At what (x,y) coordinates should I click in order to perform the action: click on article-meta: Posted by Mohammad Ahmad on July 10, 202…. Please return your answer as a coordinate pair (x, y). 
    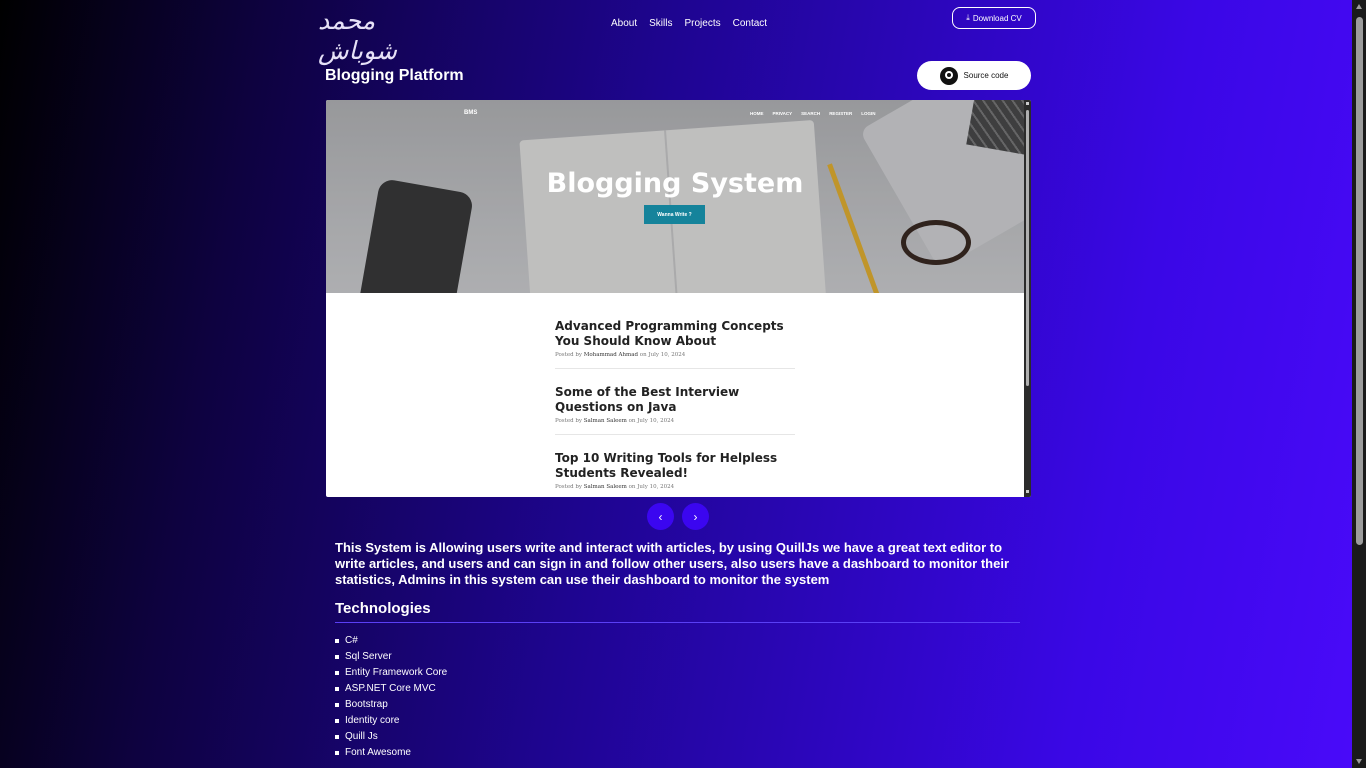
    Looking at the image, I should click on (675, 355).